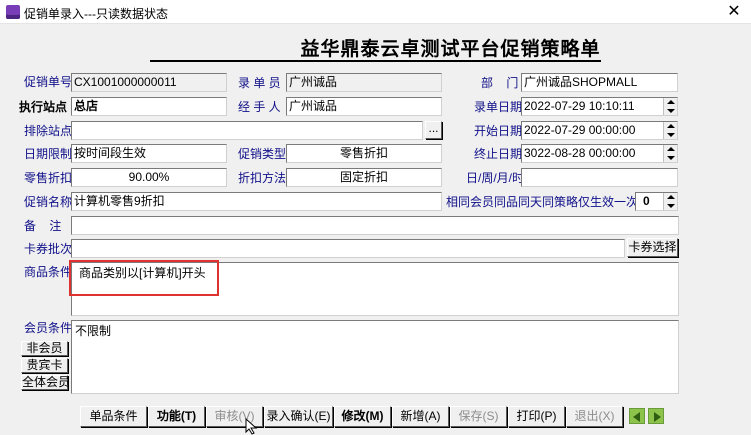 The image size is (751, 435). I want to click on same-member-rule-value: 0, so click(646, 201).